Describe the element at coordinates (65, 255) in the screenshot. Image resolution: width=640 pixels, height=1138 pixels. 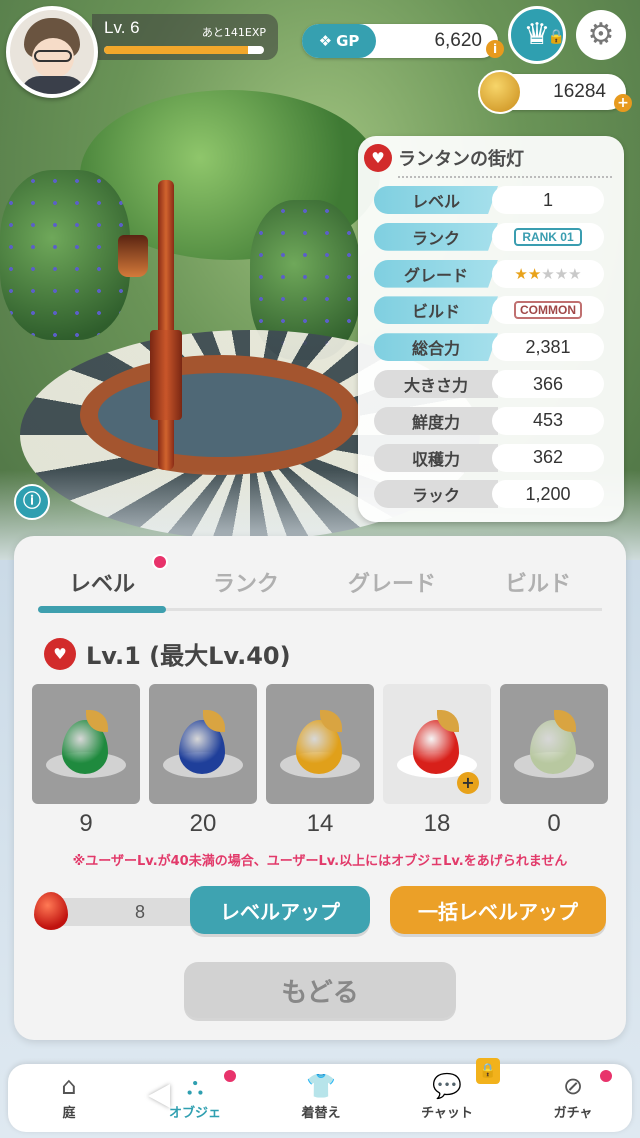
I see `flower-bush-left` at that location.